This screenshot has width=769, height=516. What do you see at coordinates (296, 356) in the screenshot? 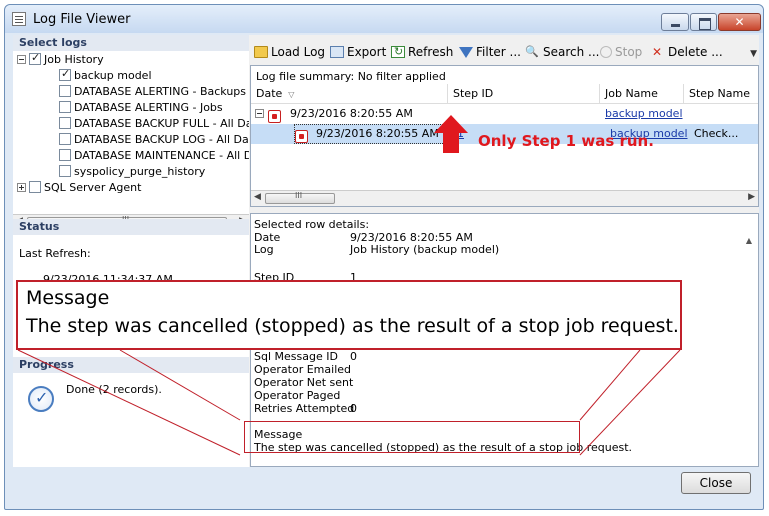
I see `detail-label: Sql Message ID` at bounding box center [296, 356].